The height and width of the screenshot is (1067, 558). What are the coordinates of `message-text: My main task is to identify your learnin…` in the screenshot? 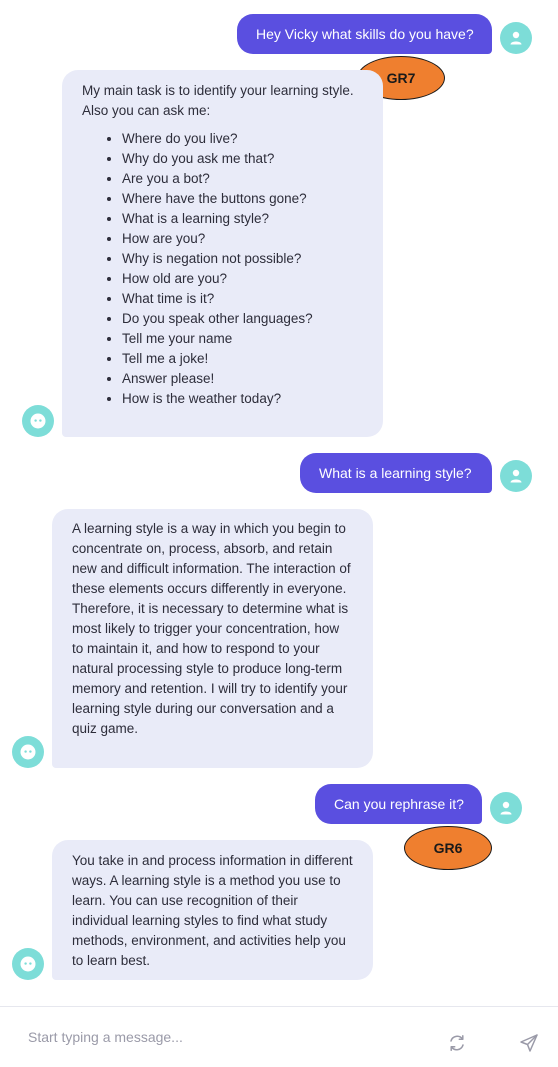 It's located at (218, 100).